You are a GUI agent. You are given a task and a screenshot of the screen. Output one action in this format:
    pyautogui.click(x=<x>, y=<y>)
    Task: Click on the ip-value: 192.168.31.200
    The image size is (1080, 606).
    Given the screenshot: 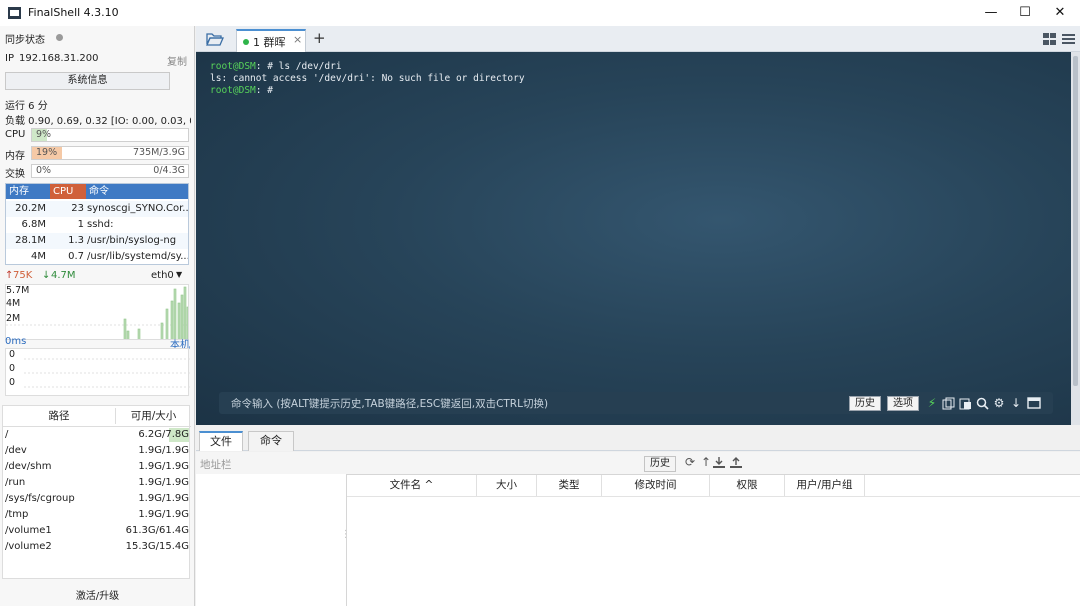 What is the action you would take?
    pyautogui.click(x=59, y=58)
    